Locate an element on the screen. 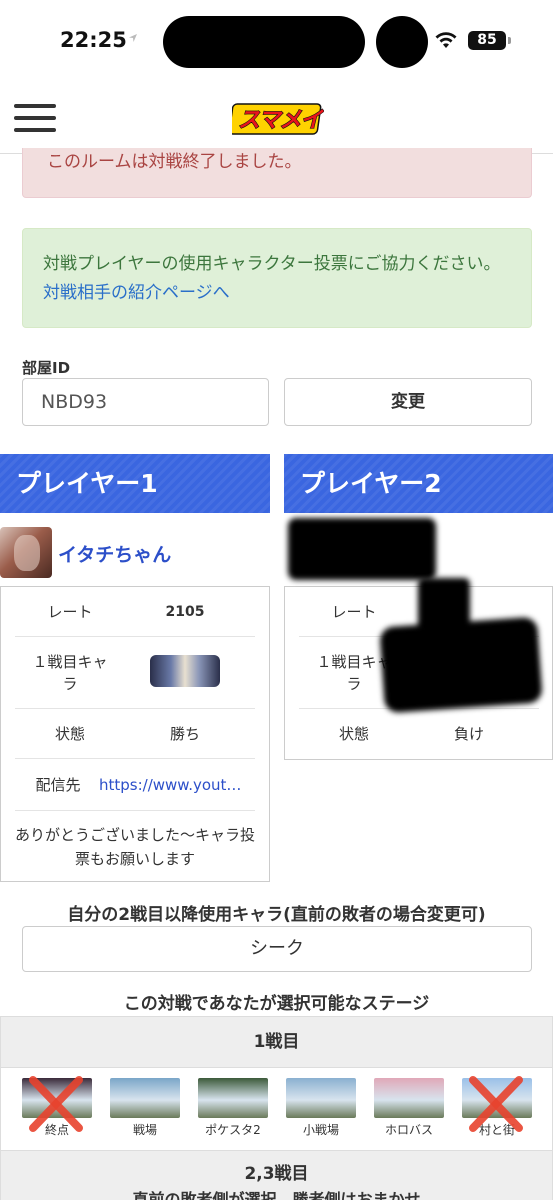  char-label: １戦目キャラ is located at coordinates (70, 673).